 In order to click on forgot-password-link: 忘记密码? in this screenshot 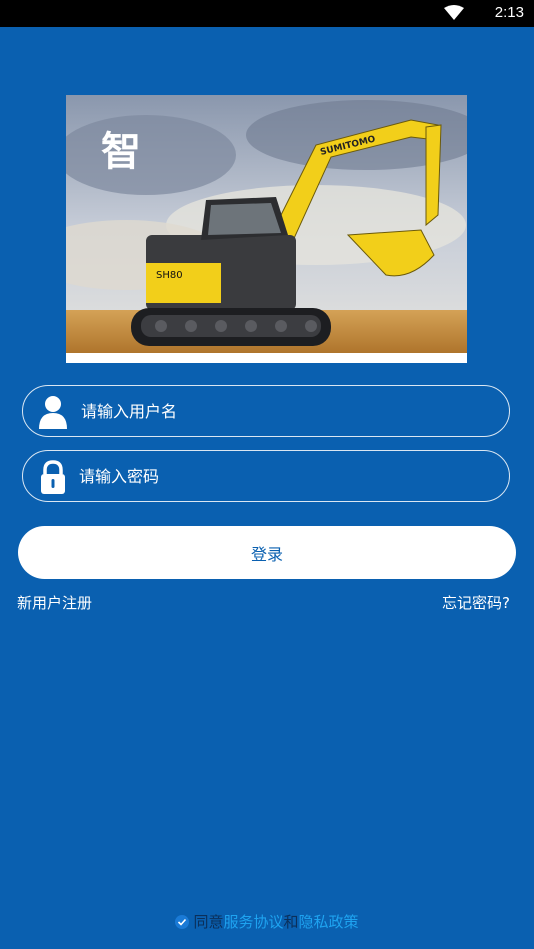, I will do `click(476, 602)`.